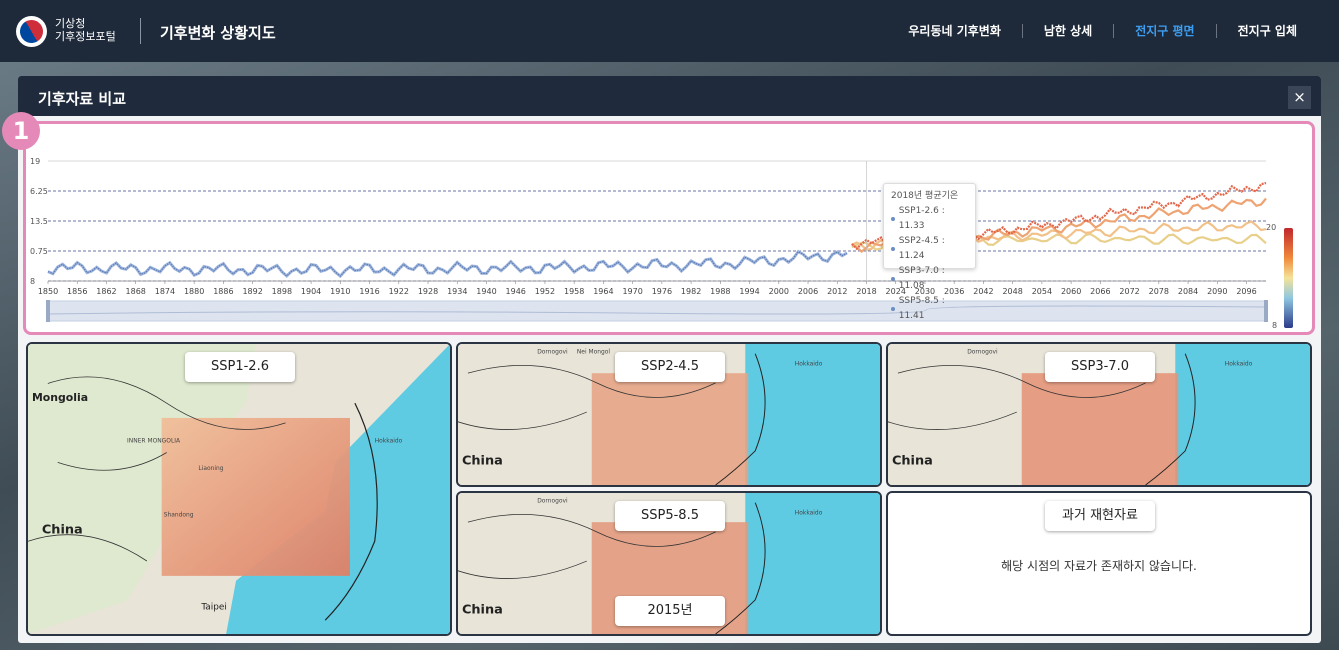 Image resolution: width=1339 pixels, height=650 pixels. I want to click on x-tick-label: 2060, so click(1071, 291).